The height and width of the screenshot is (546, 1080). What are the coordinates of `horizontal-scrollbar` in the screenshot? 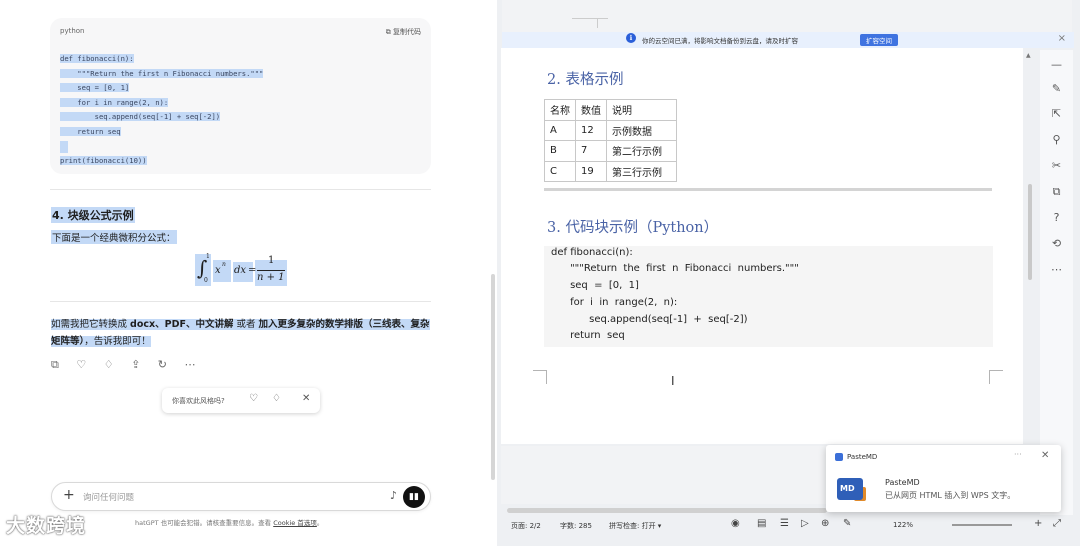 It's located at (667, 510).